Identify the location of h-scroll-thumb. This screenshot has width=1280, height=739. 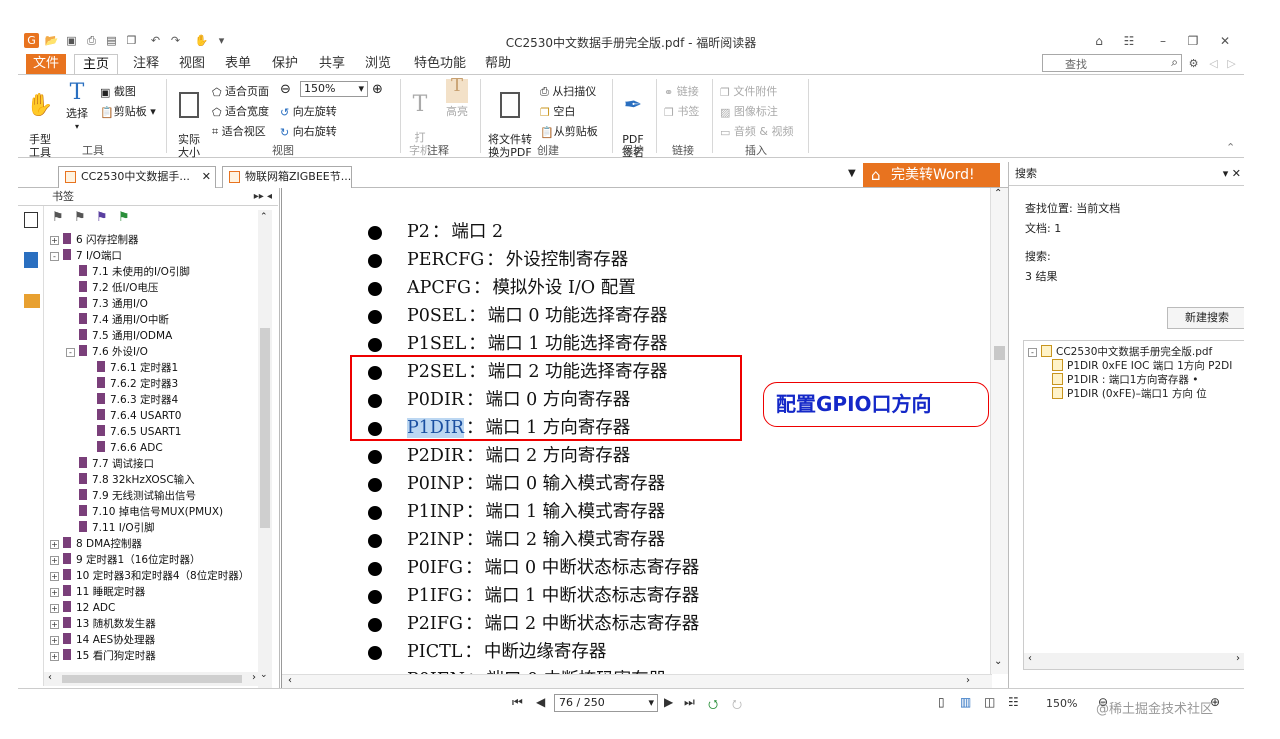
(152, 679).